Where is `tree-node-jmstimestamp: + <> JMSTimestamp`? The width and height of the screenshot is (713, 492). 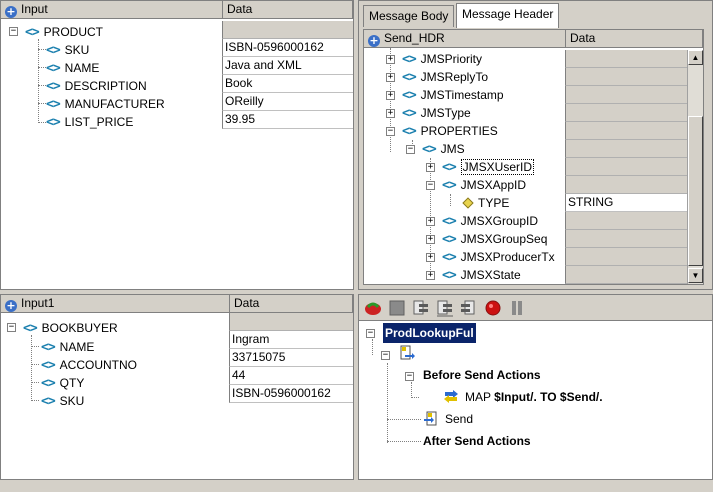
tree-node-jmstimestamp: + <> JMSTimestamp is located at coordinates (445, 95).